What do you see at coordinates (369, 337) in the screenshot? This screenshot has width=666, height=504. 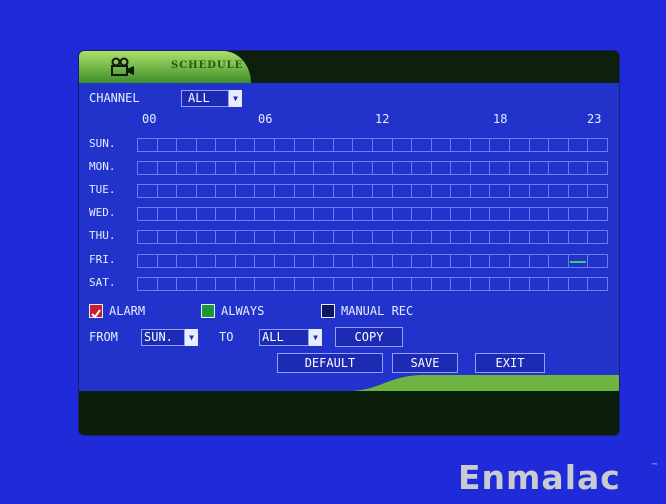 I see `copy-button: COPY` at bounding box center [369, 337].